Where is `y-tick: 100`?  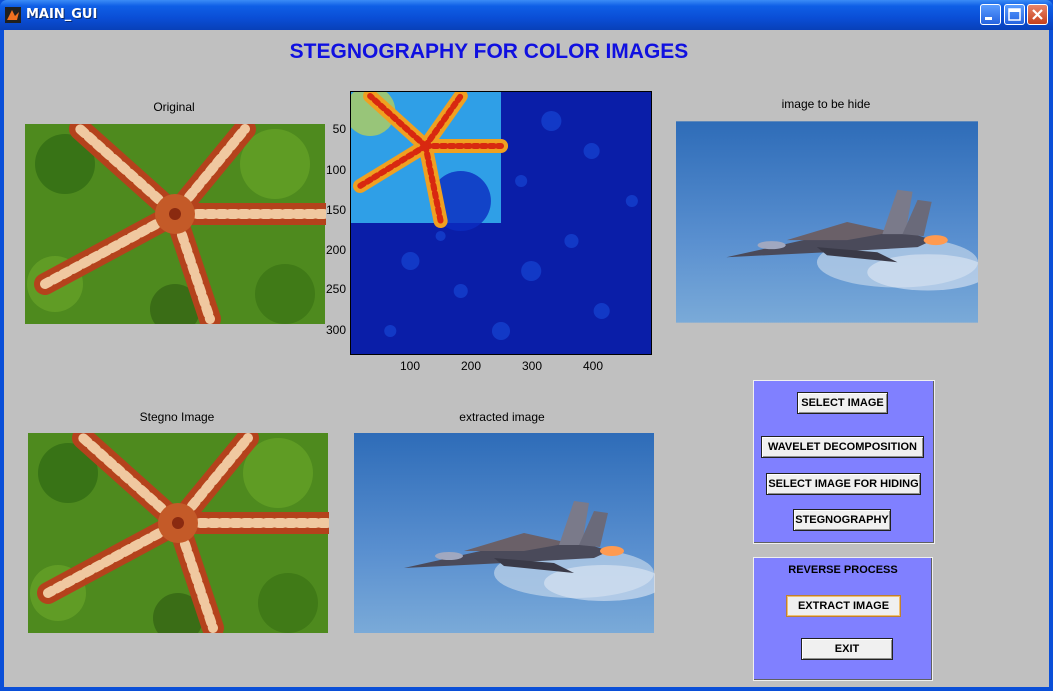 y-tick: 100 is located at coordinates (335, 170).